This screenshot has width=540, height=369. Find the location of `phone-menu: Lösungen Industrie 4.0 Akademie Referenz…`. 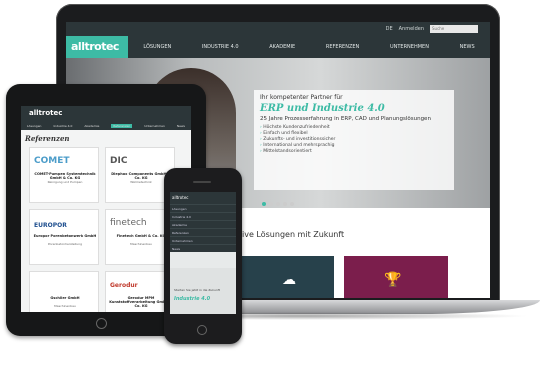

phone-menu: Lösungen Industrie 4.0 Akademie Referenz… is located at coordinates (203, 228).